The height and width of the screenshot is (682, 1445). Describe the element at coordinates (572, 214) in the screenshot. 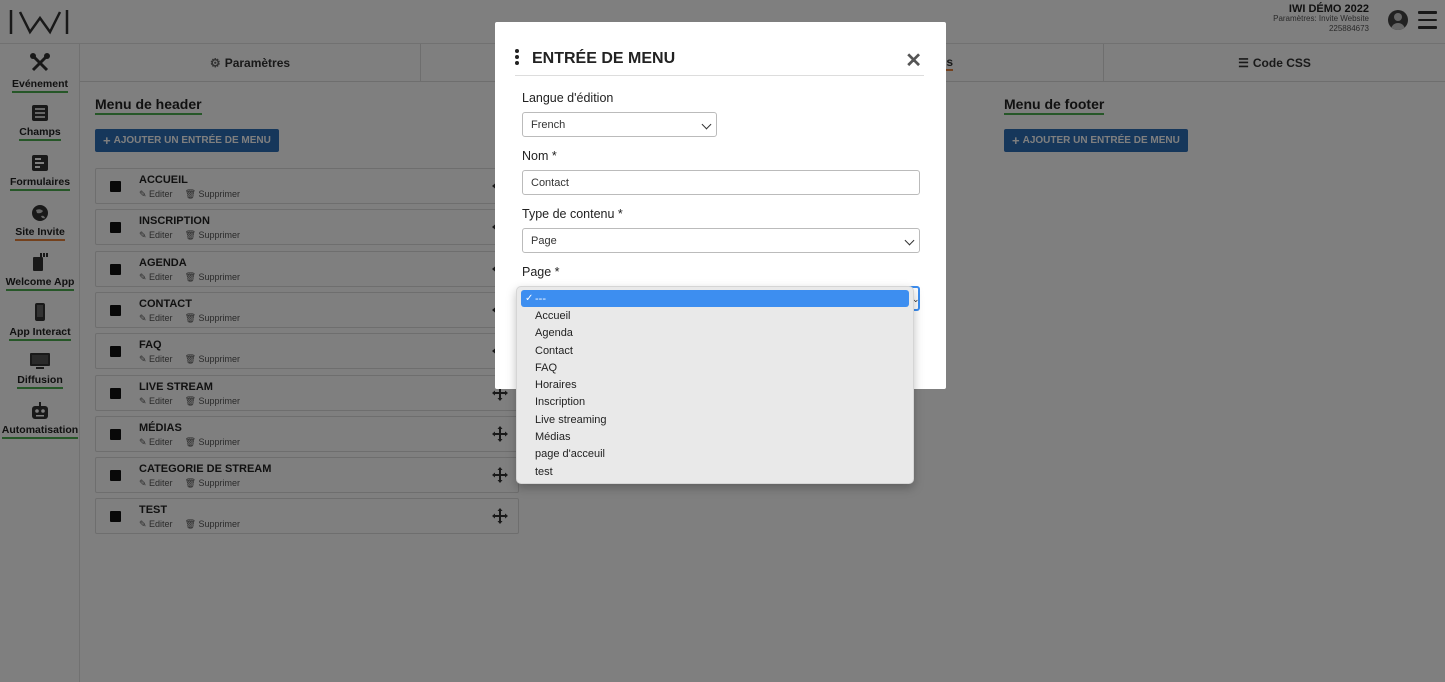

I see `content-type-label: Type de contenu *` at that location.